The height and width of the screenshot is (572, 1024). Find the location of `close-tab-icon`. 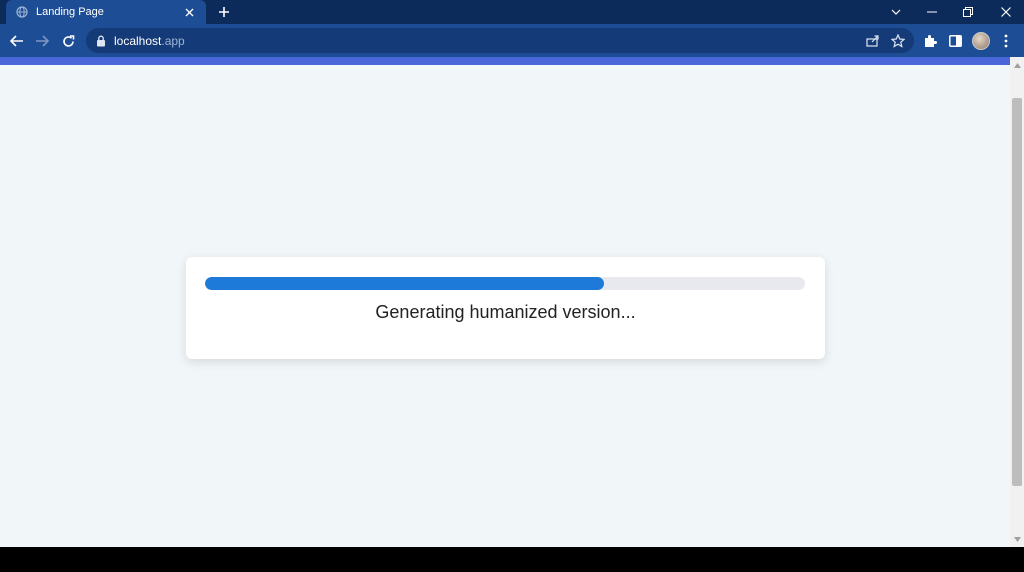

close-tab-icon is located at coordinates (189, 12).